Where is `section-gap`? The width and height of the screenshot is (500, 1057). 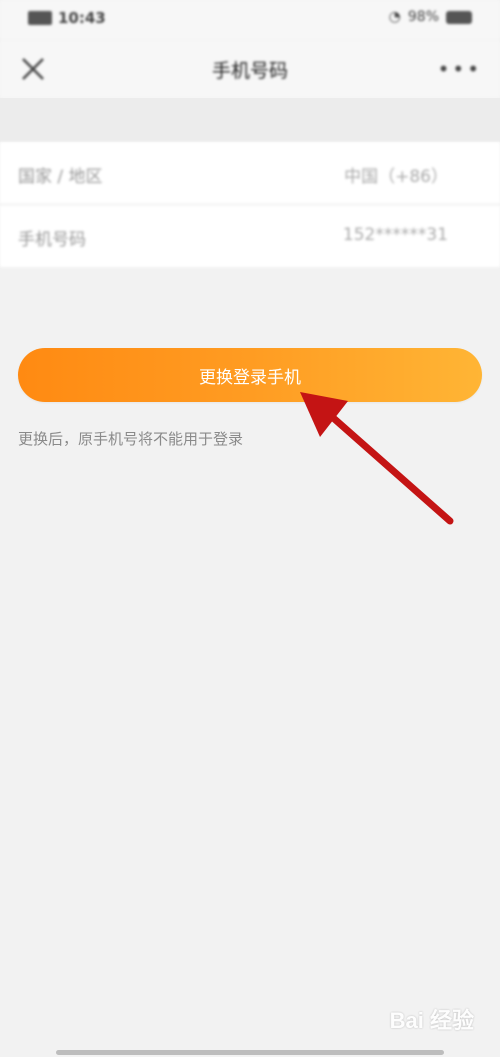 section-gap is located at coordinates (250, 120).